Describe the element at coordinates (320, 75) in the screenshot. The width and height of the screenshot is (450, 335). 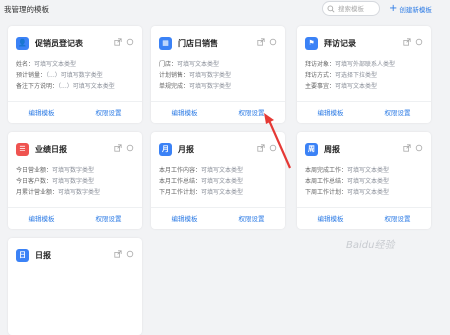
I see `field-label: 拜访方式：` at that location.